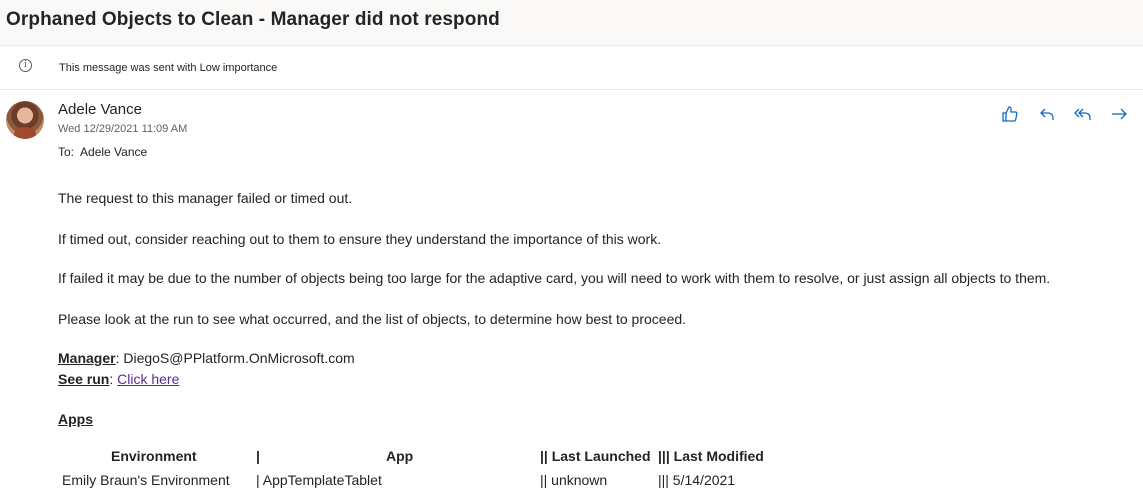 The height and width of the screenshot is (488, 1143). What do you see at coordinates (66, 152) in the screenshot?
I see `to-label: To:` at bounding box center [66, 152].